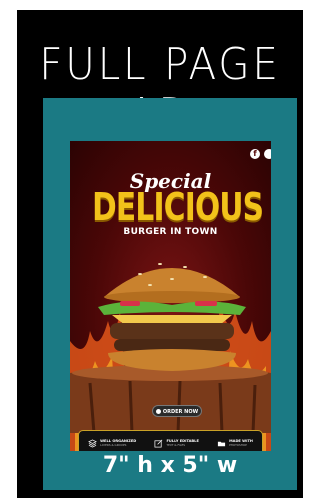 The height and width of the screenshot is (502, 320). I want to click on burger-illustration, so click(172, 317).